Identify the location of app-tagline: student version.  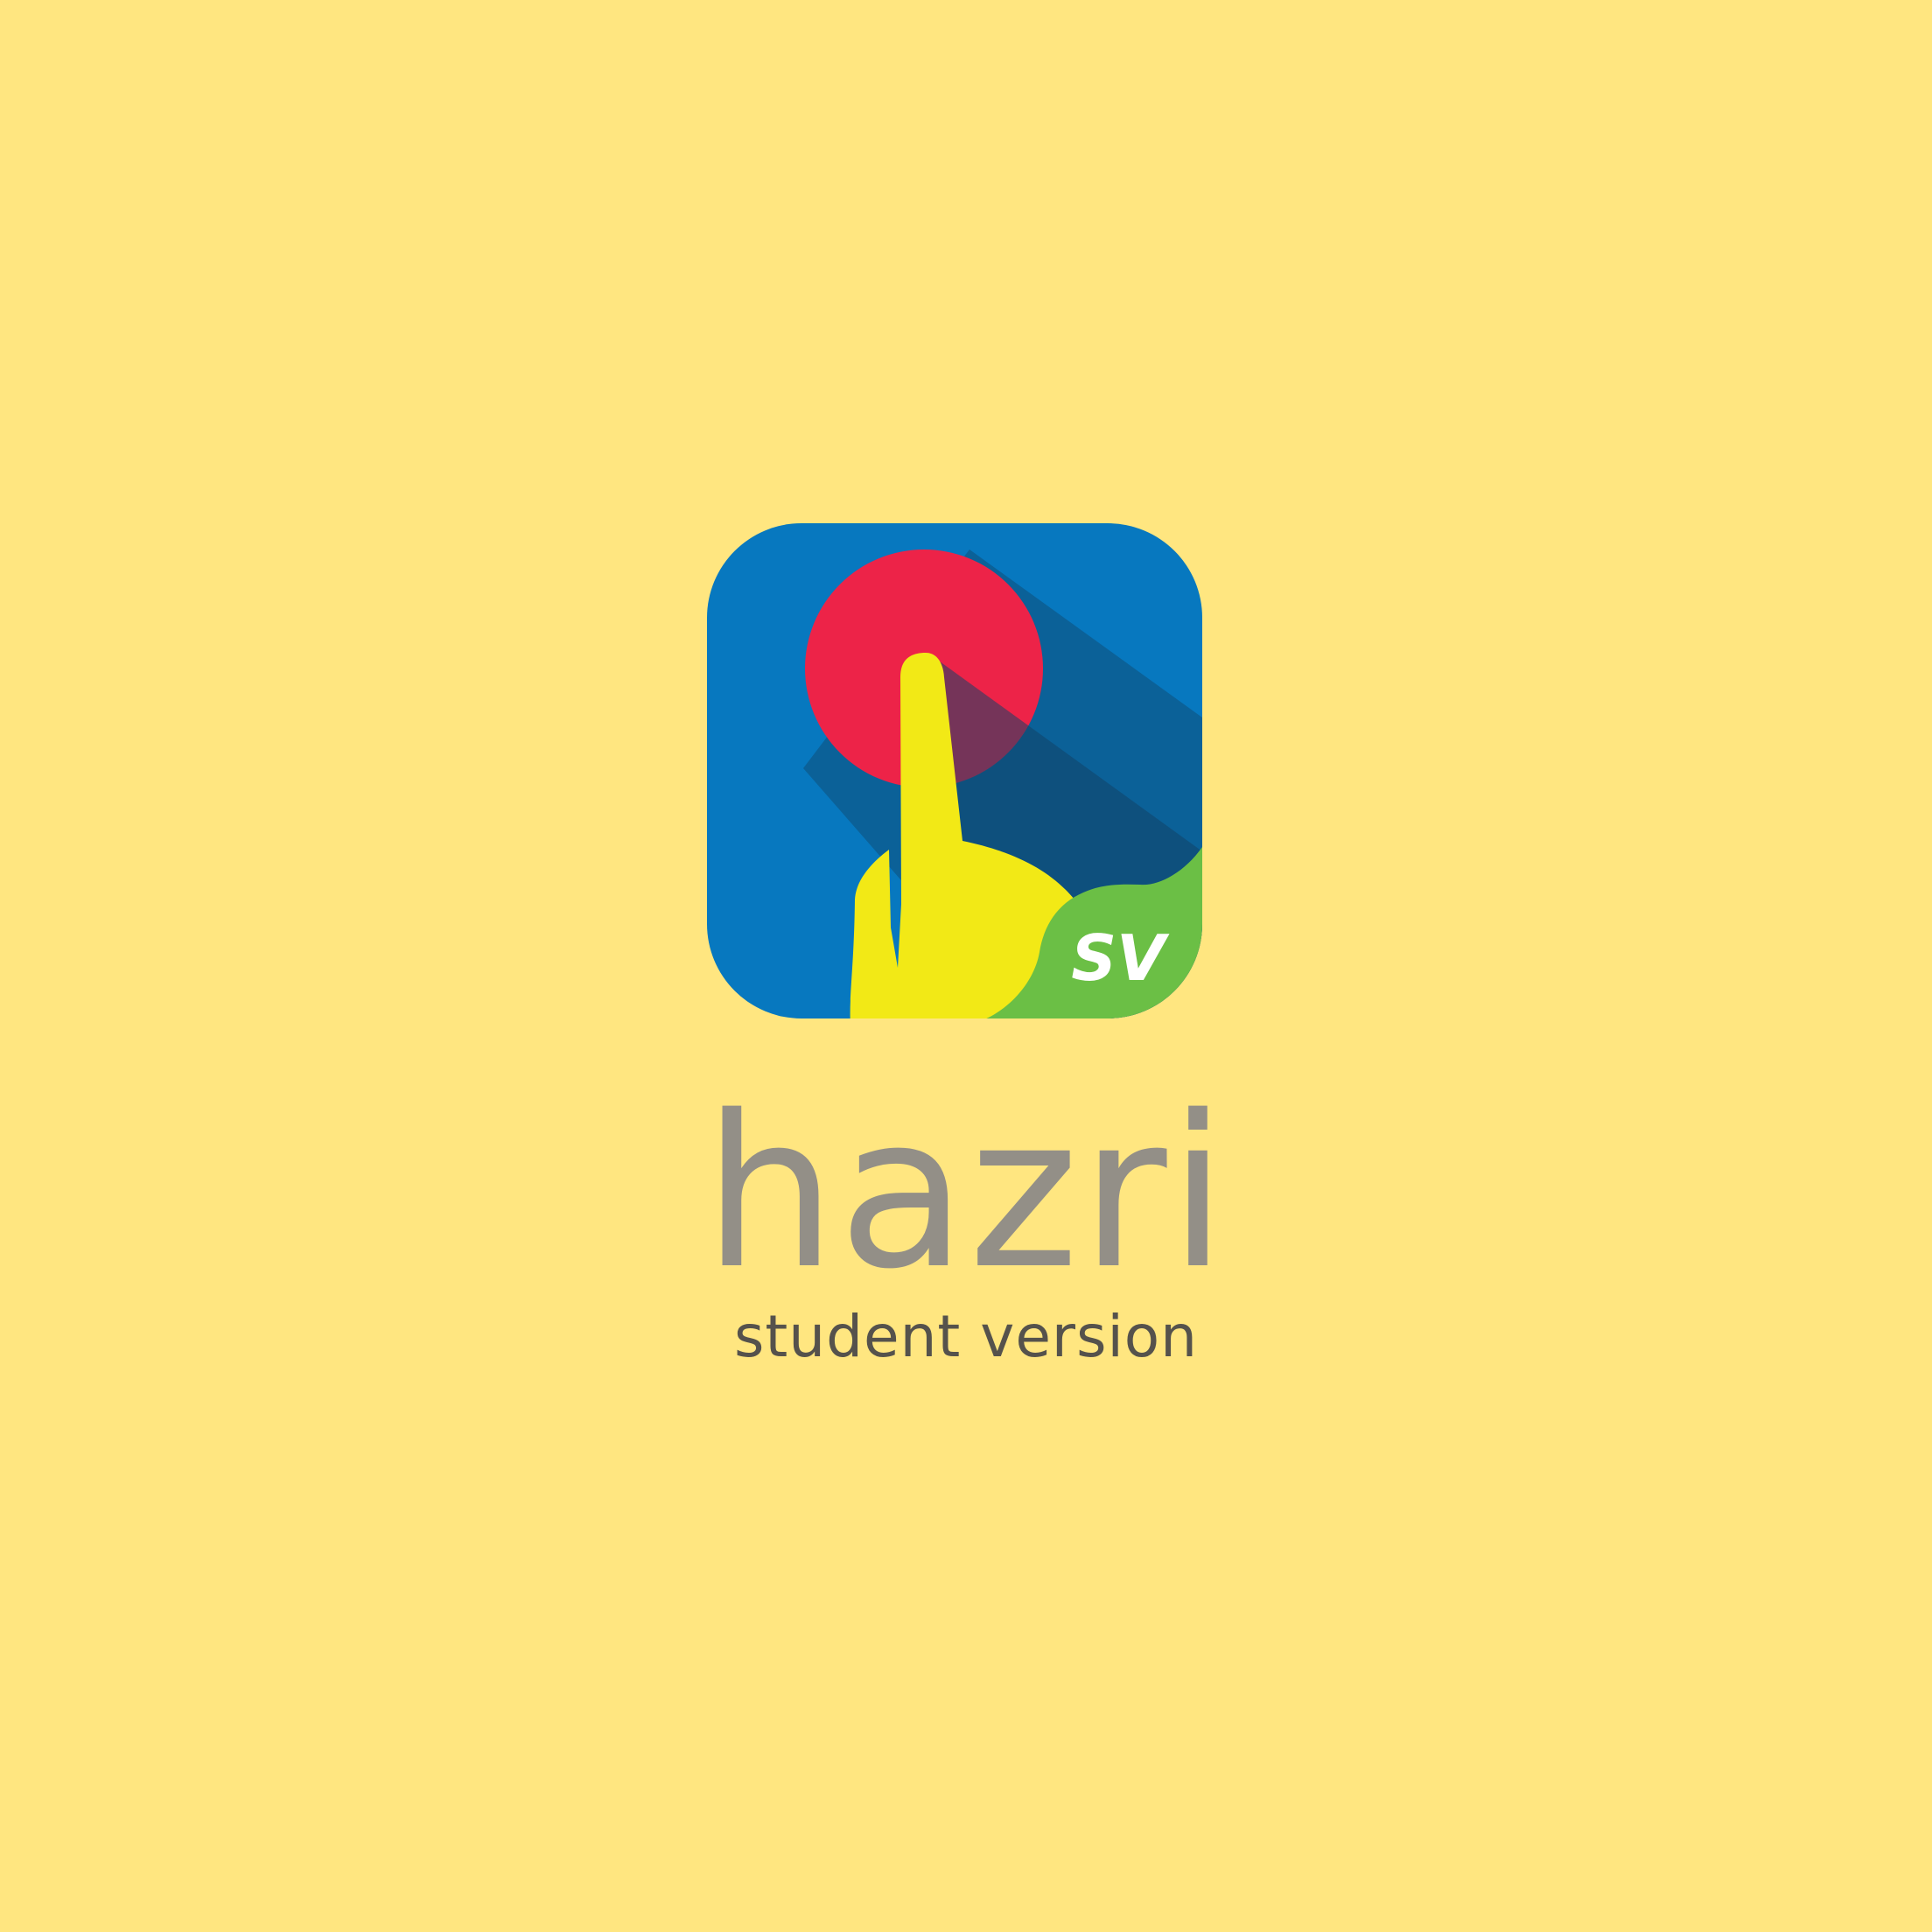
(965, 1336).